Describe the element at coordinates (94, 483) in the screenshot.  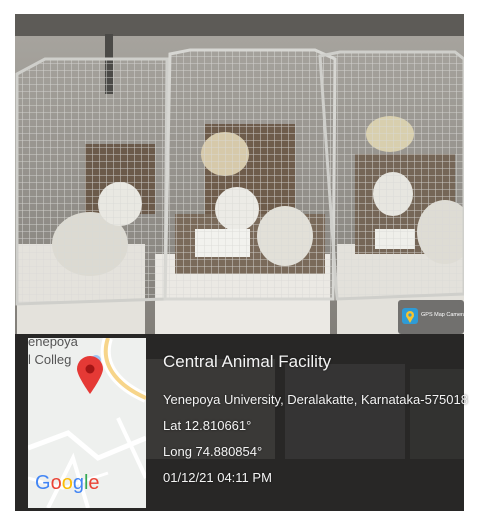
I see `google-letter: e` at that location.